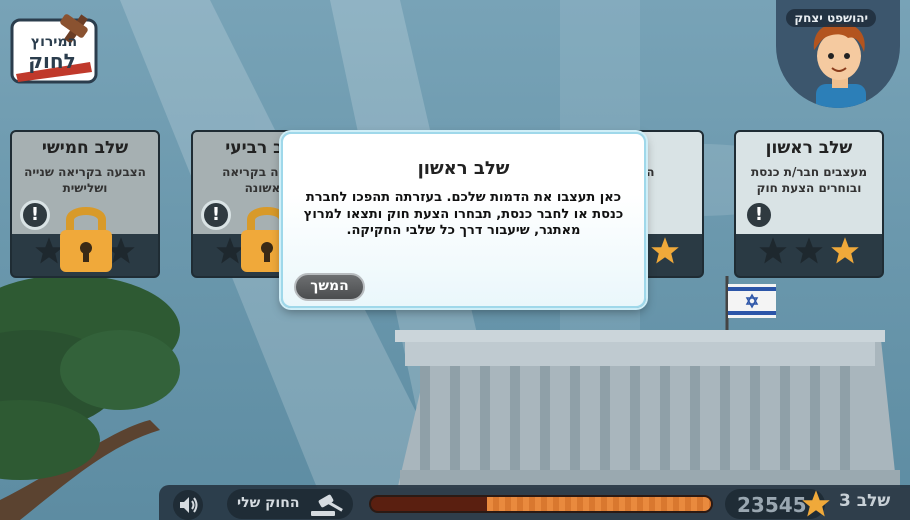 This screenshot has width=910, height=520. What do you see at coordinates (831, 18) in the screenshot?
I see `player-name: יהושפט יצחק` at bounding box center [831, 18].